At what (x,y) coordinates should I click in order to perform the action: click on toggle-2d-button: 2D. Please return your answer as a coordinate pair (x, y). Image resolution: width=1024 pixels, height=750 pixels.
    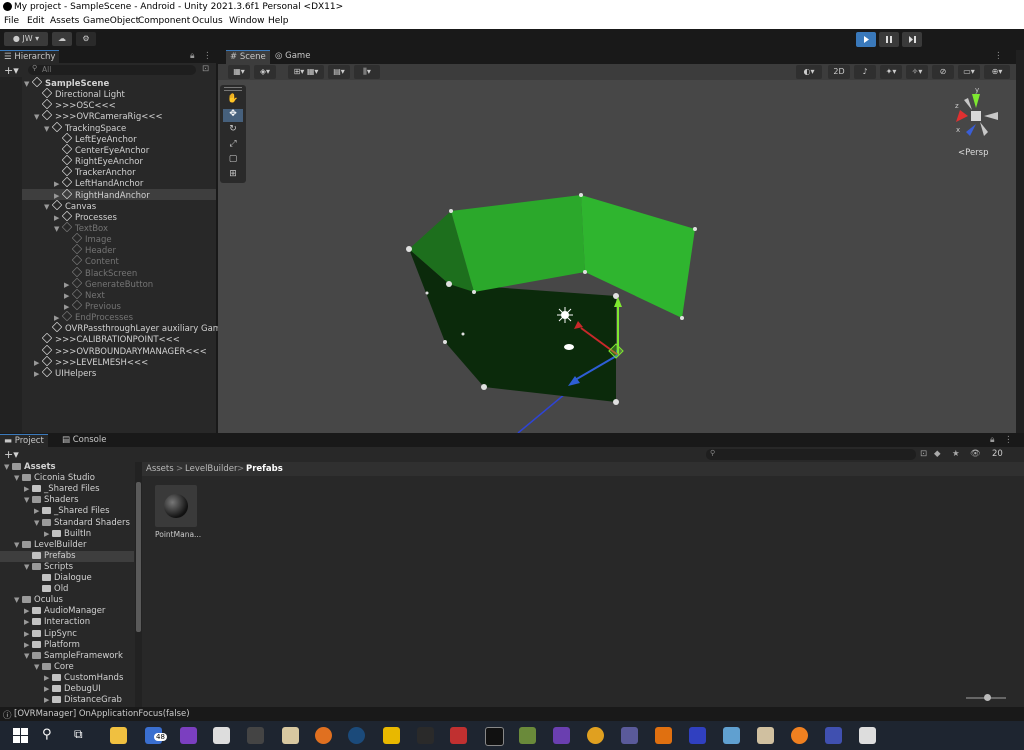
    Looking at the image, I should click on (839, 72).